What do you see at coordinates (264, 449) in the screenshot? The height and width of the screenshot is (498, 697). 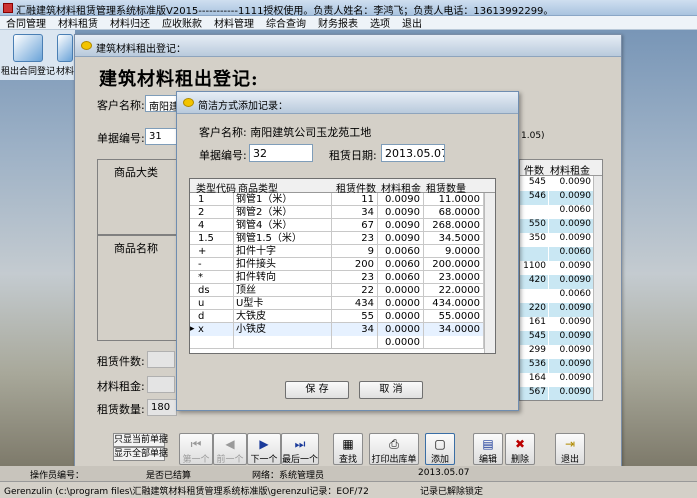 I see `next-record-button: ▶ 下一个` at bounding box center [264, 449].